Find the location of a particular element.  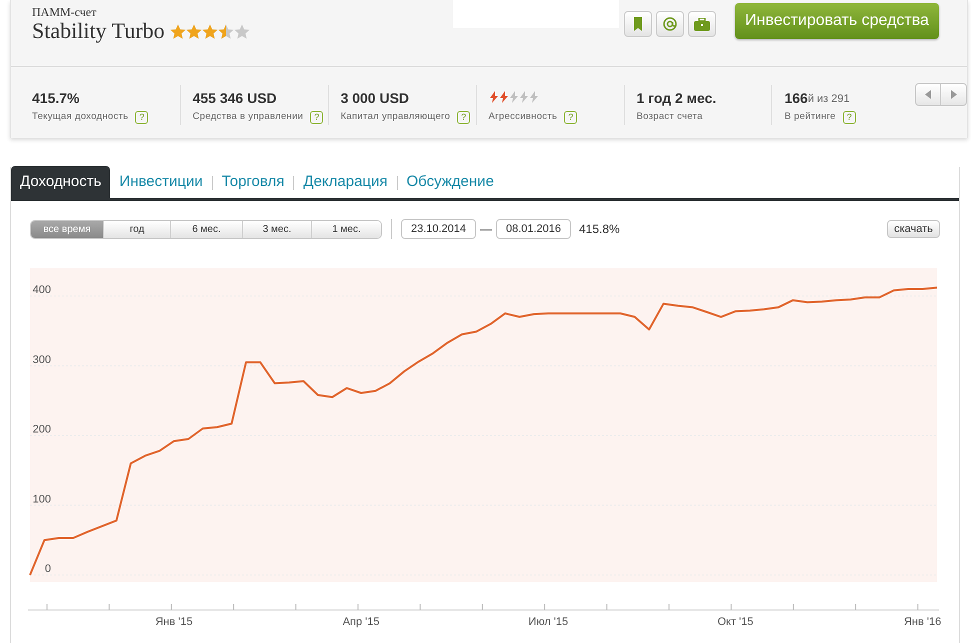

stat-value: 415.7% is located at coordinates (56, 98).